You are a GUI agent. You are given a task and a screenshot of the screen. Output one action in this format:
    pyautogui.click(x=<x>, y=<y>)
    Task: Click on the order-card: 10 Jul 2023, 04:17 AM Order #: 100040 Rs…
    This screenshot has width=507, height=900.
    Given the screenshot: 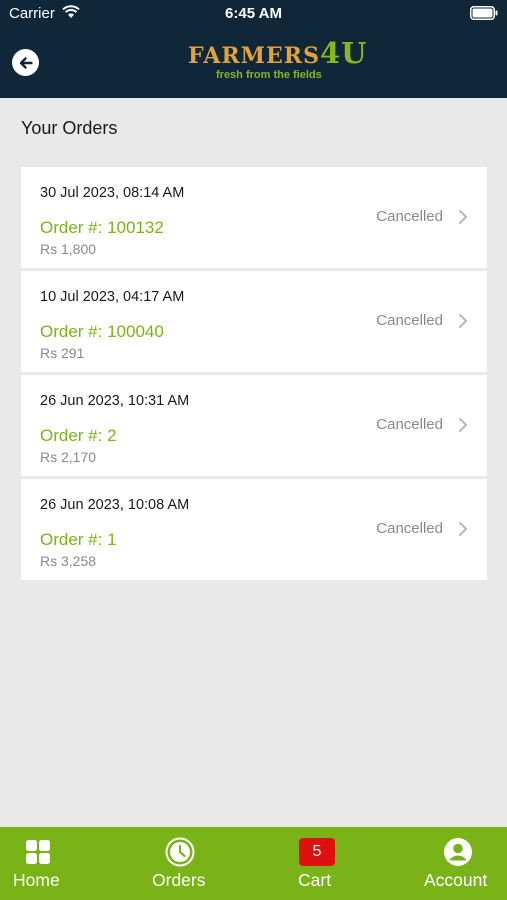 What is the action you would take?
    pyautogui.click(x=254, y=321)
    